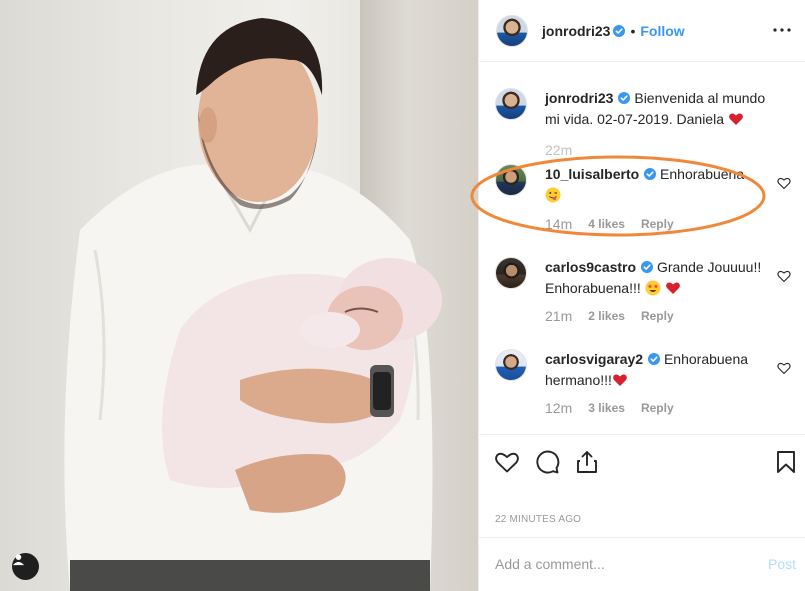 Image resolution: width=805 pixels, height=591 pixels. Describe the element at coordinates (702, 174) in the screenshot. I see `comment-text: Enhorabuena` at that location.